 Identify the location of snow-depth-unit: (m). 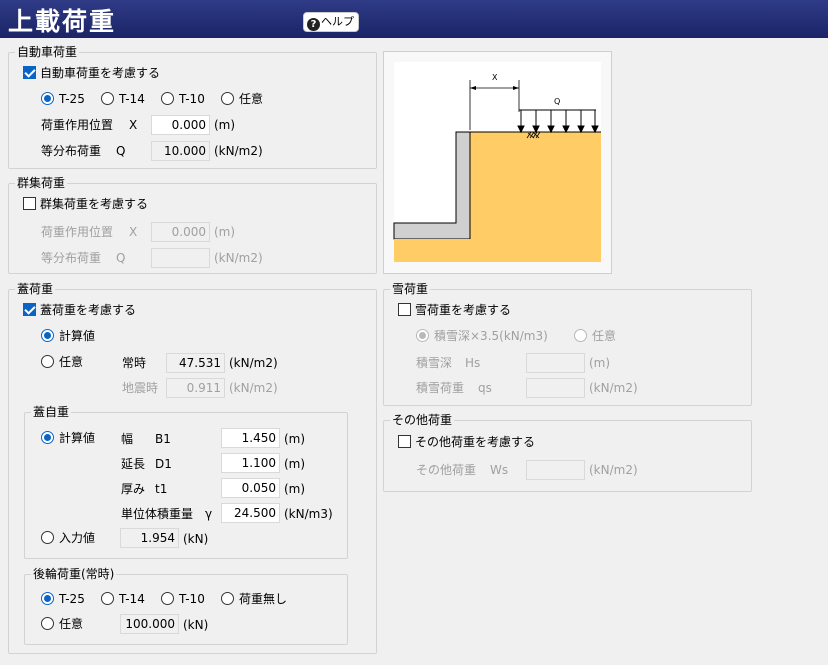
(600, 363).